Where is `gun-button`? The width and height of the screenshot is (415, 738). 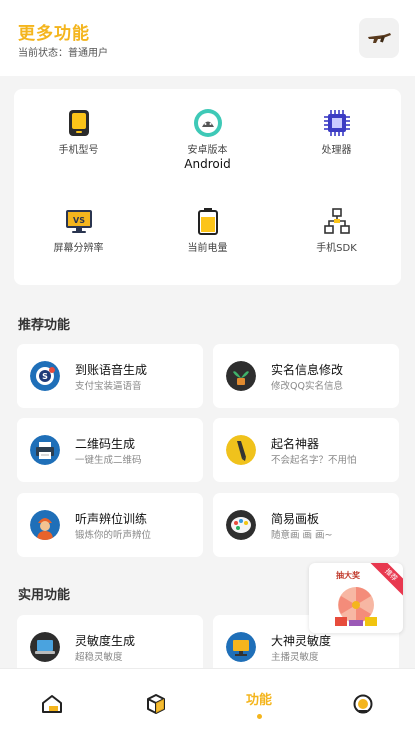
gun-button is located at coordinates (379, 38).